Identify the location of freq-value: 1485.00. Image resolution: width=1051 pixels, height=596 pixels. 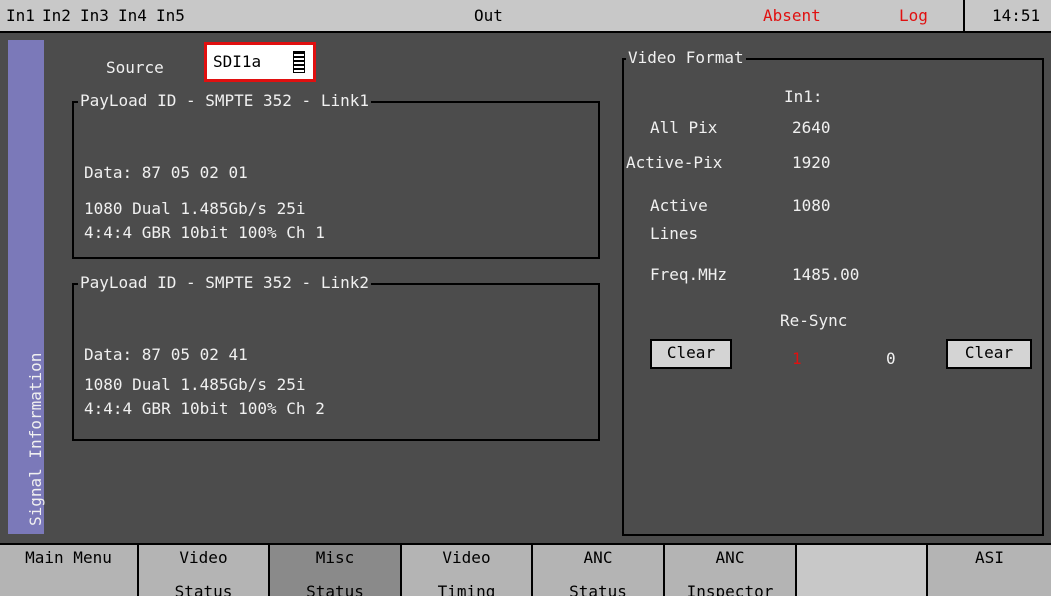
(826, 274).